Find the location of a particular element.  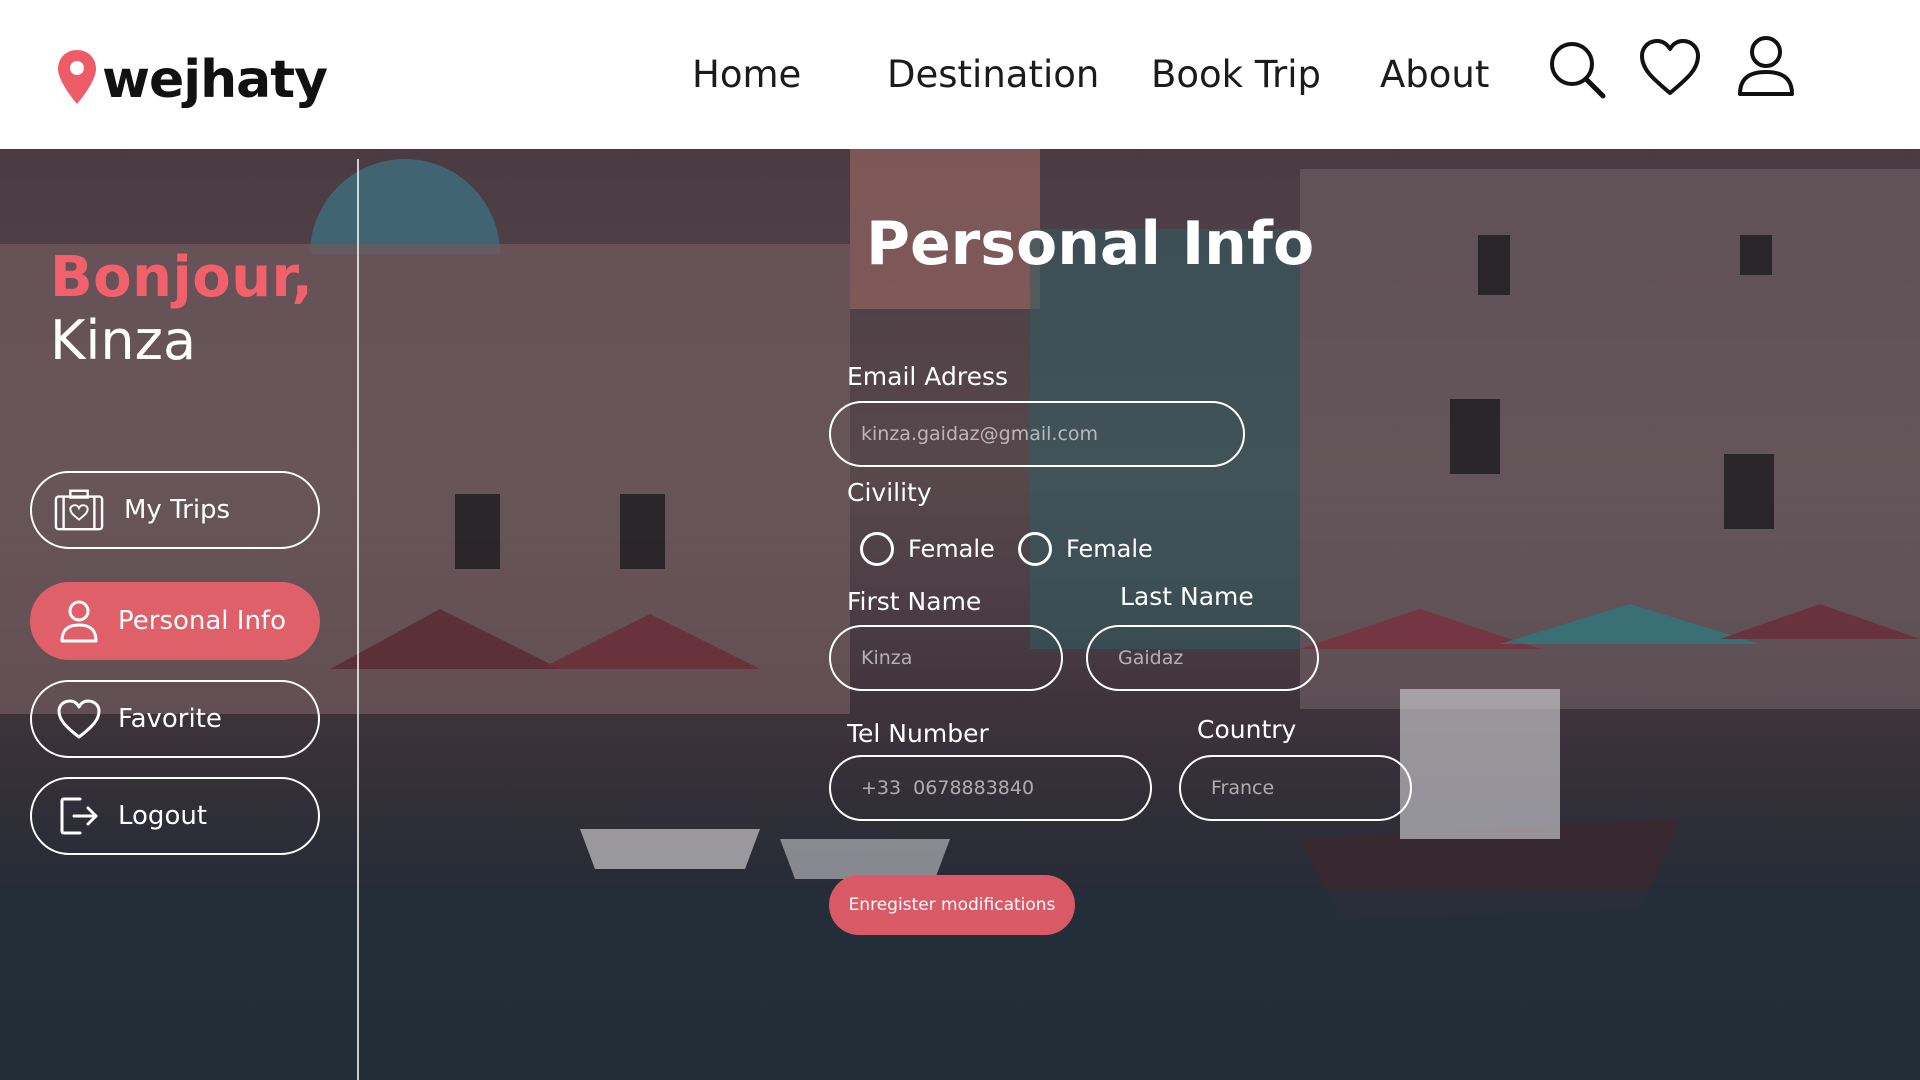

nav-home: Home is located at coordinates (746, 75).